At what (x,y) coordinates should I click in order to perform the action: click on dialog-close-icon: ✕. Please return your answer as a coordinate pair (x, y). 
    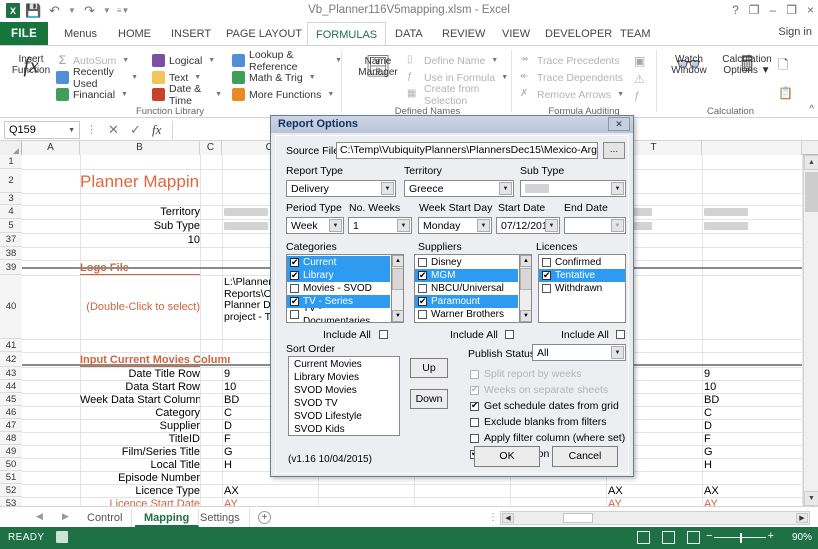
    Looking at the image, I should click on (619, 124).